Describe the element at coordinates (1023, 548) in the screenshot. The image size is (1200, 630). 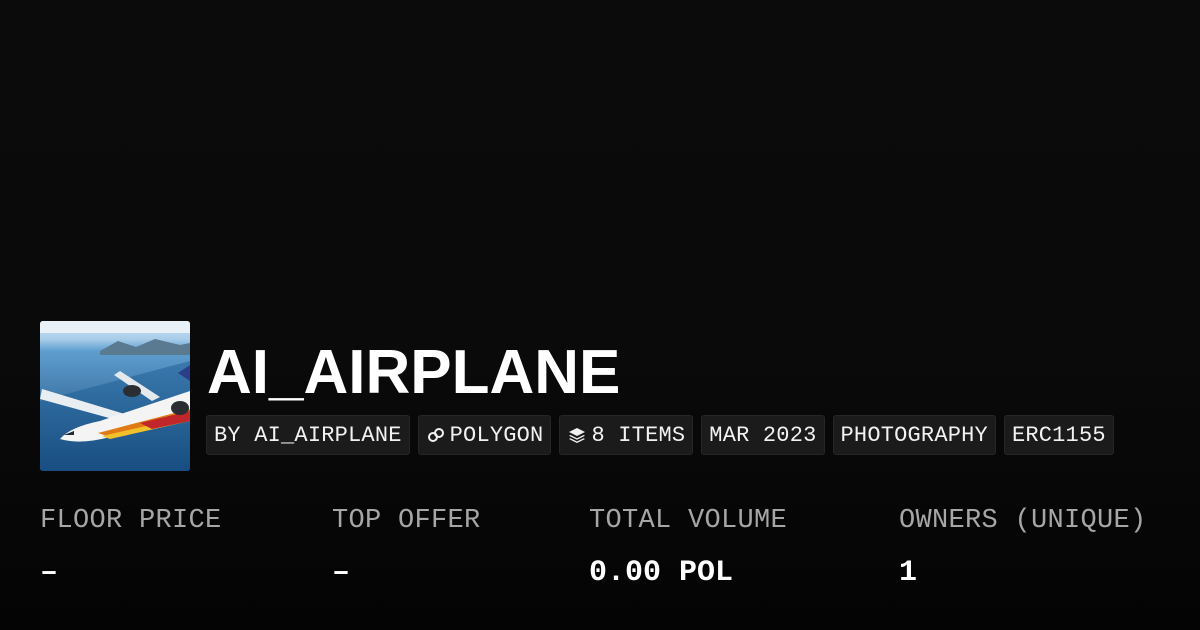
I see `owners-stat: OWNERS (UNIQUE) 1` at that location.